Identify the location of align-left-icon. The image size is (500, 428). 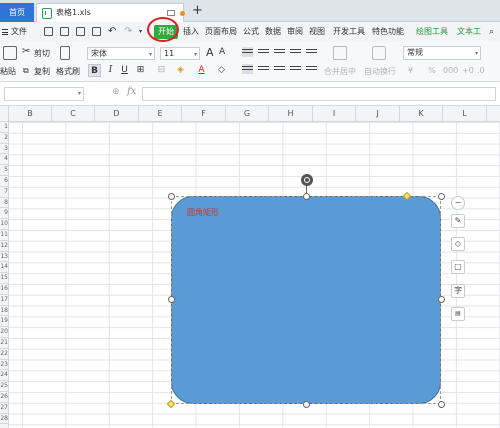
(247, 69).